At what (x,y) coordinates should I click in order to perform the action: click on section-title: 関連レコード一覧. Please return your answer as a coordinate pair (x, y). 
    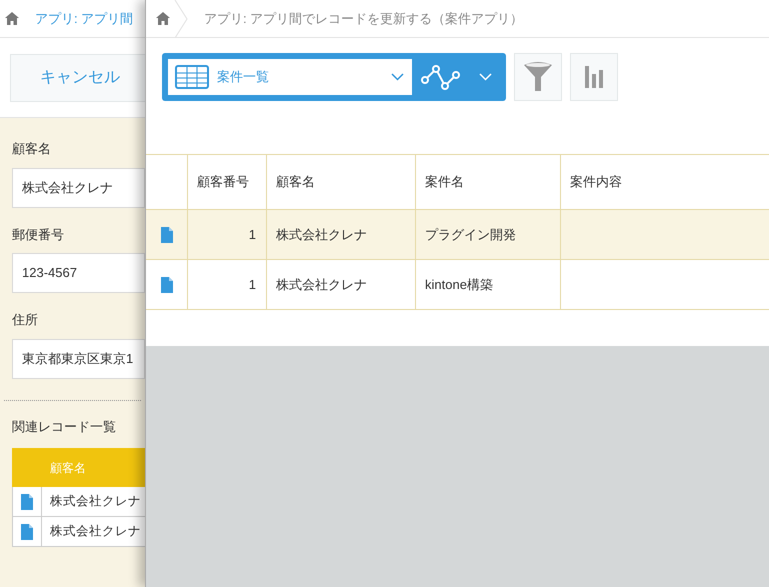
    Looking at the image, I should click on (64, 427).